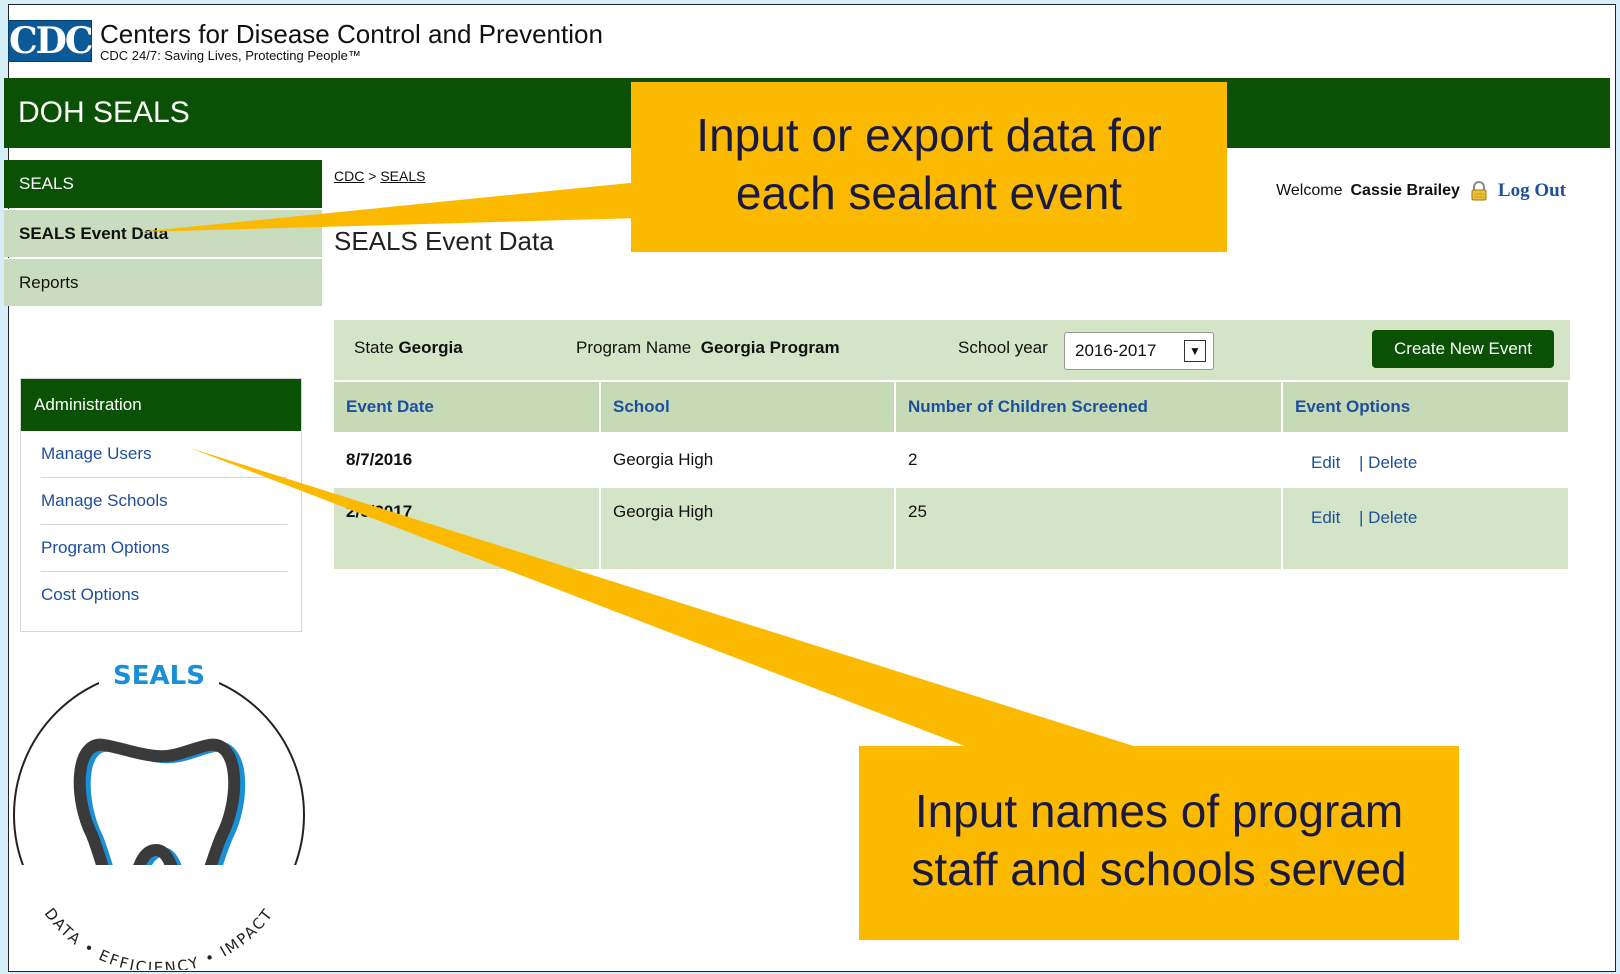 The width and height of the screenshot is (1620, 974). Describe the element at coordinates (1479, 191) in the screenshot. I see `lock-icon` at that location.